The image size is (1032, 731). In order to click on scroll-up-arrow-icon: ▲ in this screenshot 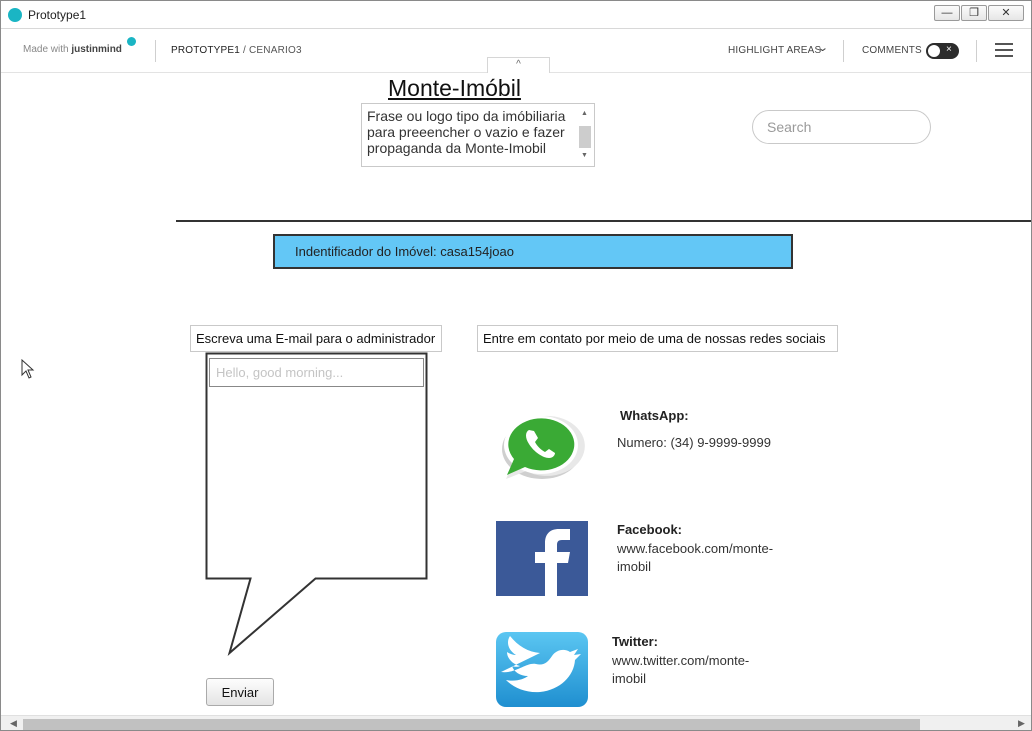, I will do `click(584, 113)`.